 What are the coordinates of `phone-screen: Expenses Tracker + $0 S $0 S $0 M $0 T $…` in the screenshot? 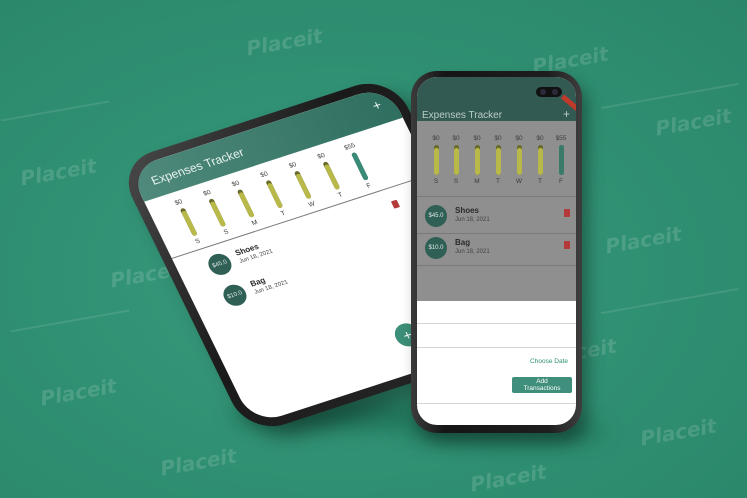 It's located at (496, 251).